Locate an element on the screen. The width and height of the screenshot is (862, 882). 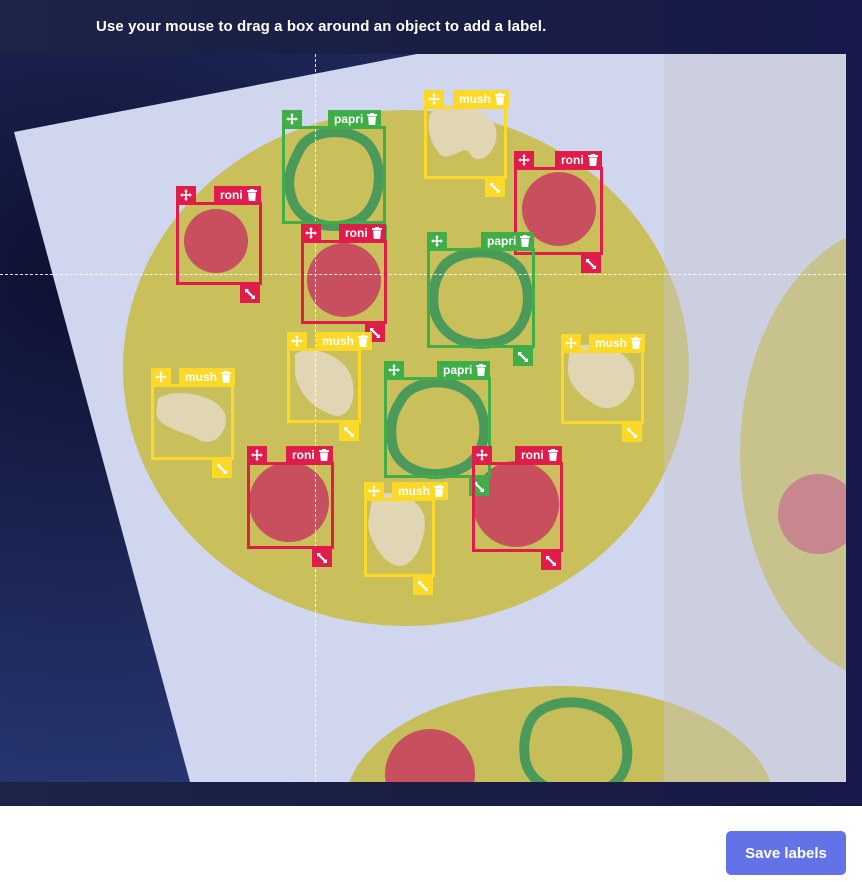
save-labels-button: Save labels is located at coordinates (786, 853).